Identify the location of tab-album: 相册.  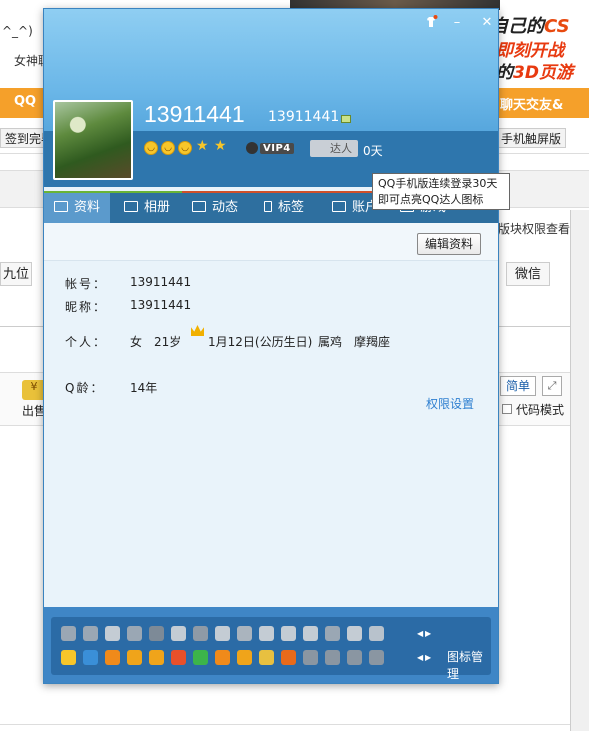
(146, 208).